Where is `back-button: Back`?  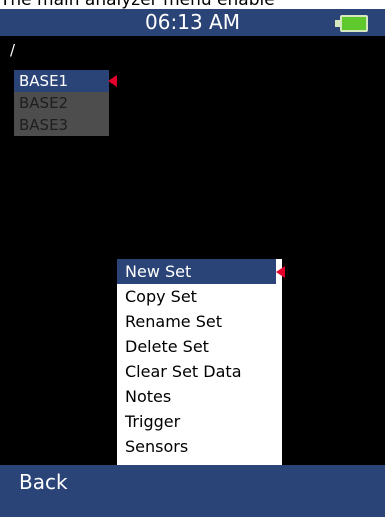
back-button: Back is located at coordinates (43, 482).